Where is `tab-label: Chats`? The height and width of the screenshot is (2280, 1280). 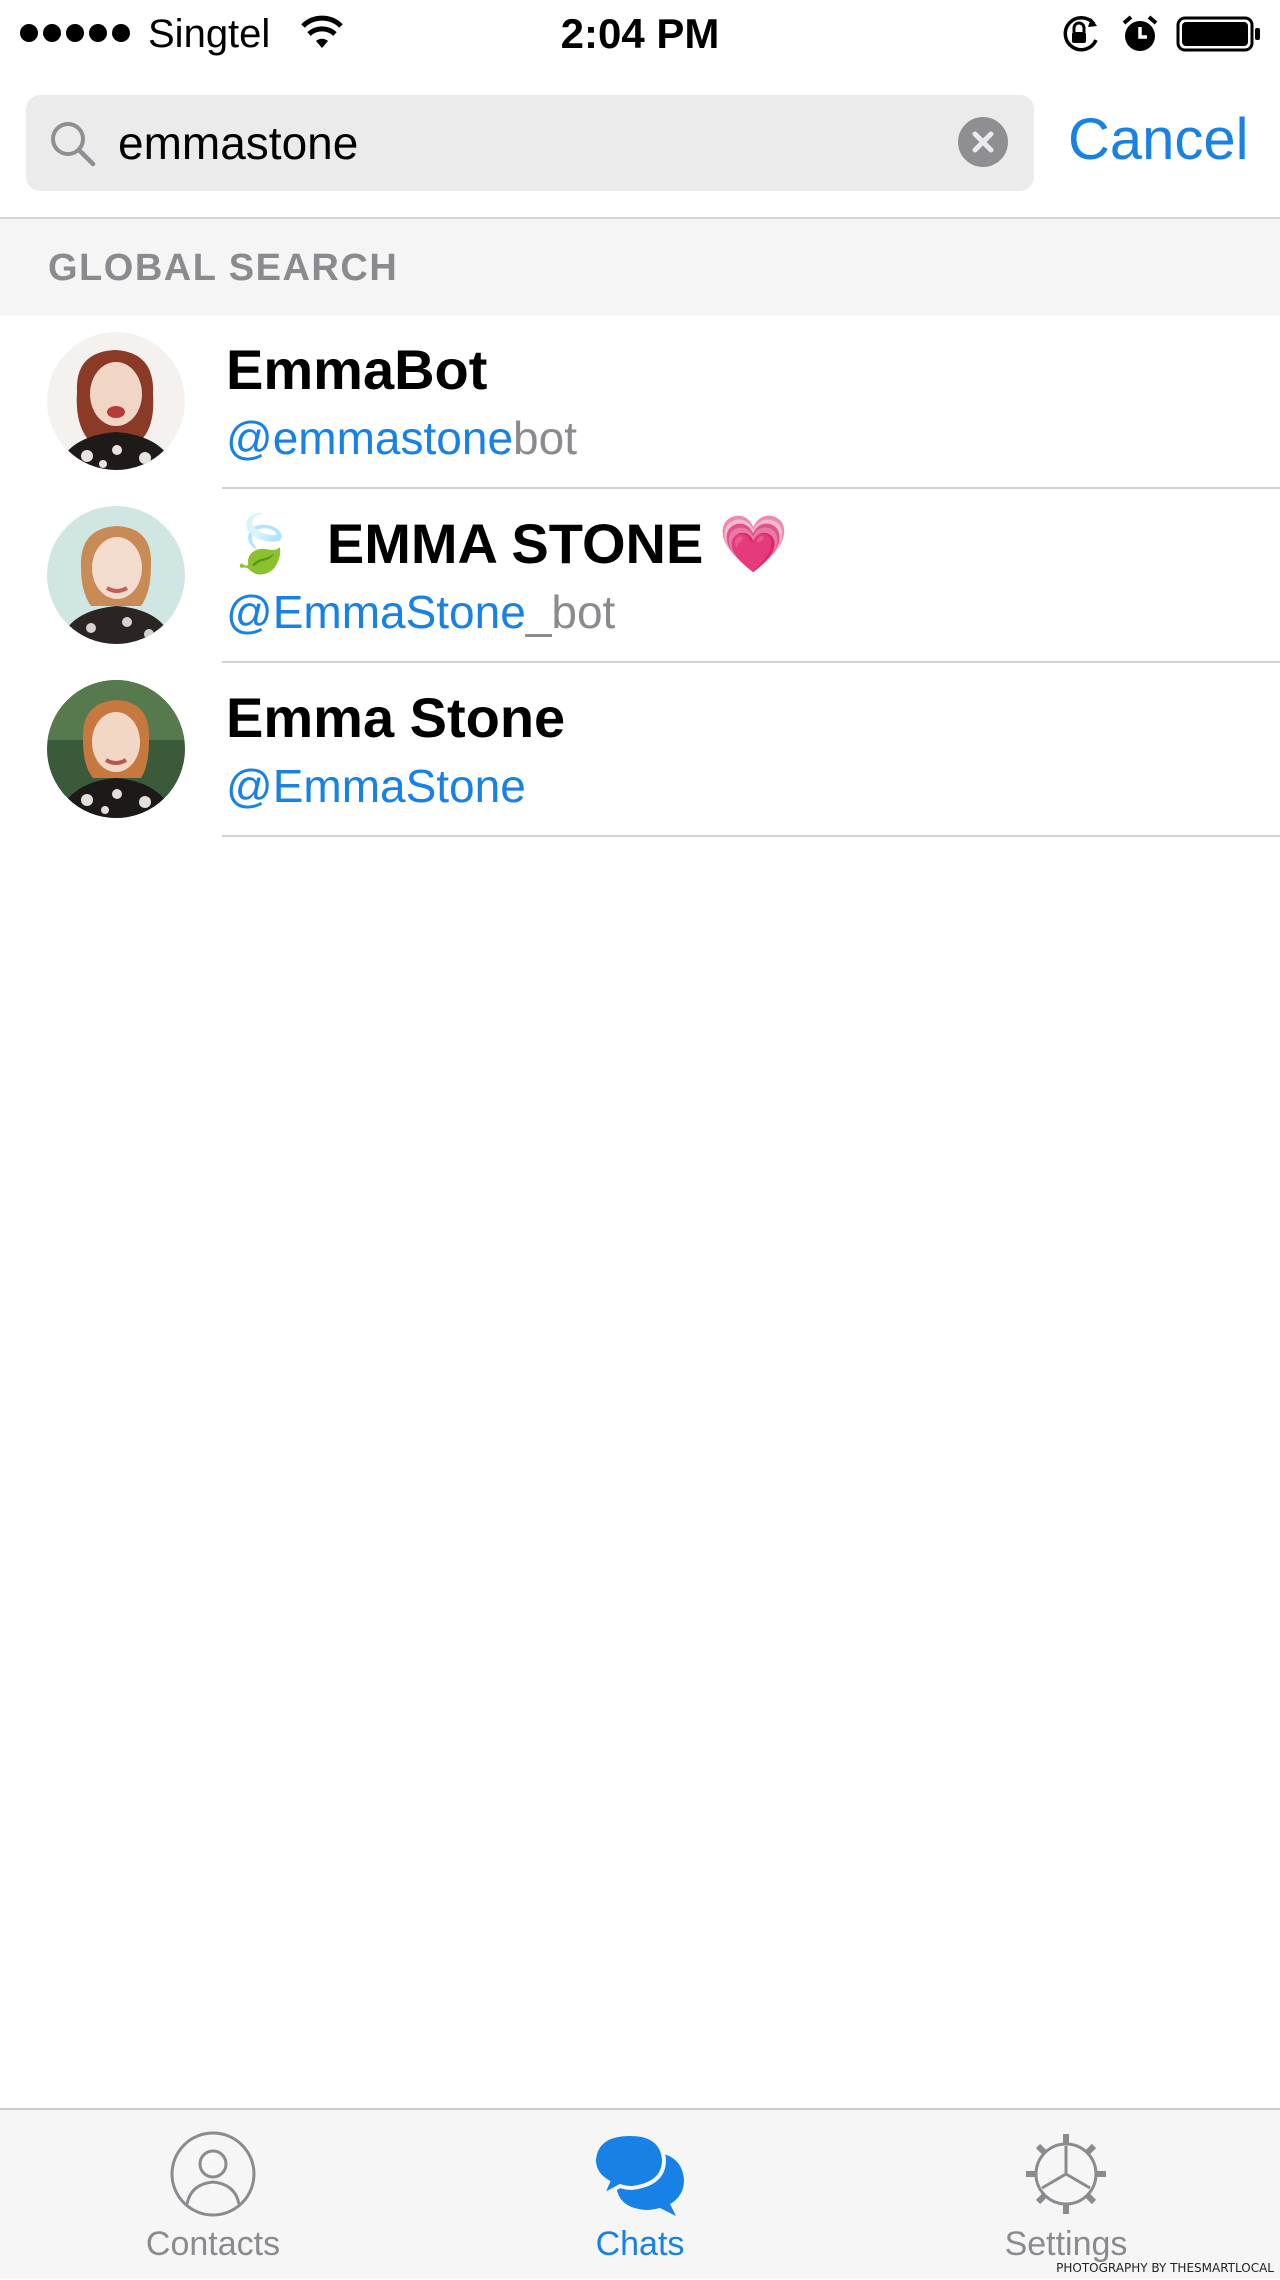
tab-label: Chats is located at coordinates (640, 2244).